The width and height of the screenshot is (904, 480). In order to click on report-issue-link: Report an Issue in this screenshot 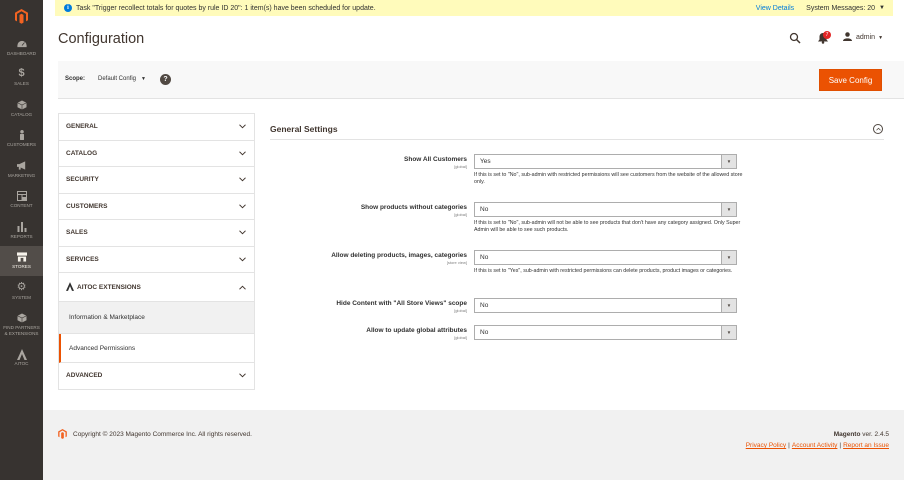, I will do `click(866, 445)`.